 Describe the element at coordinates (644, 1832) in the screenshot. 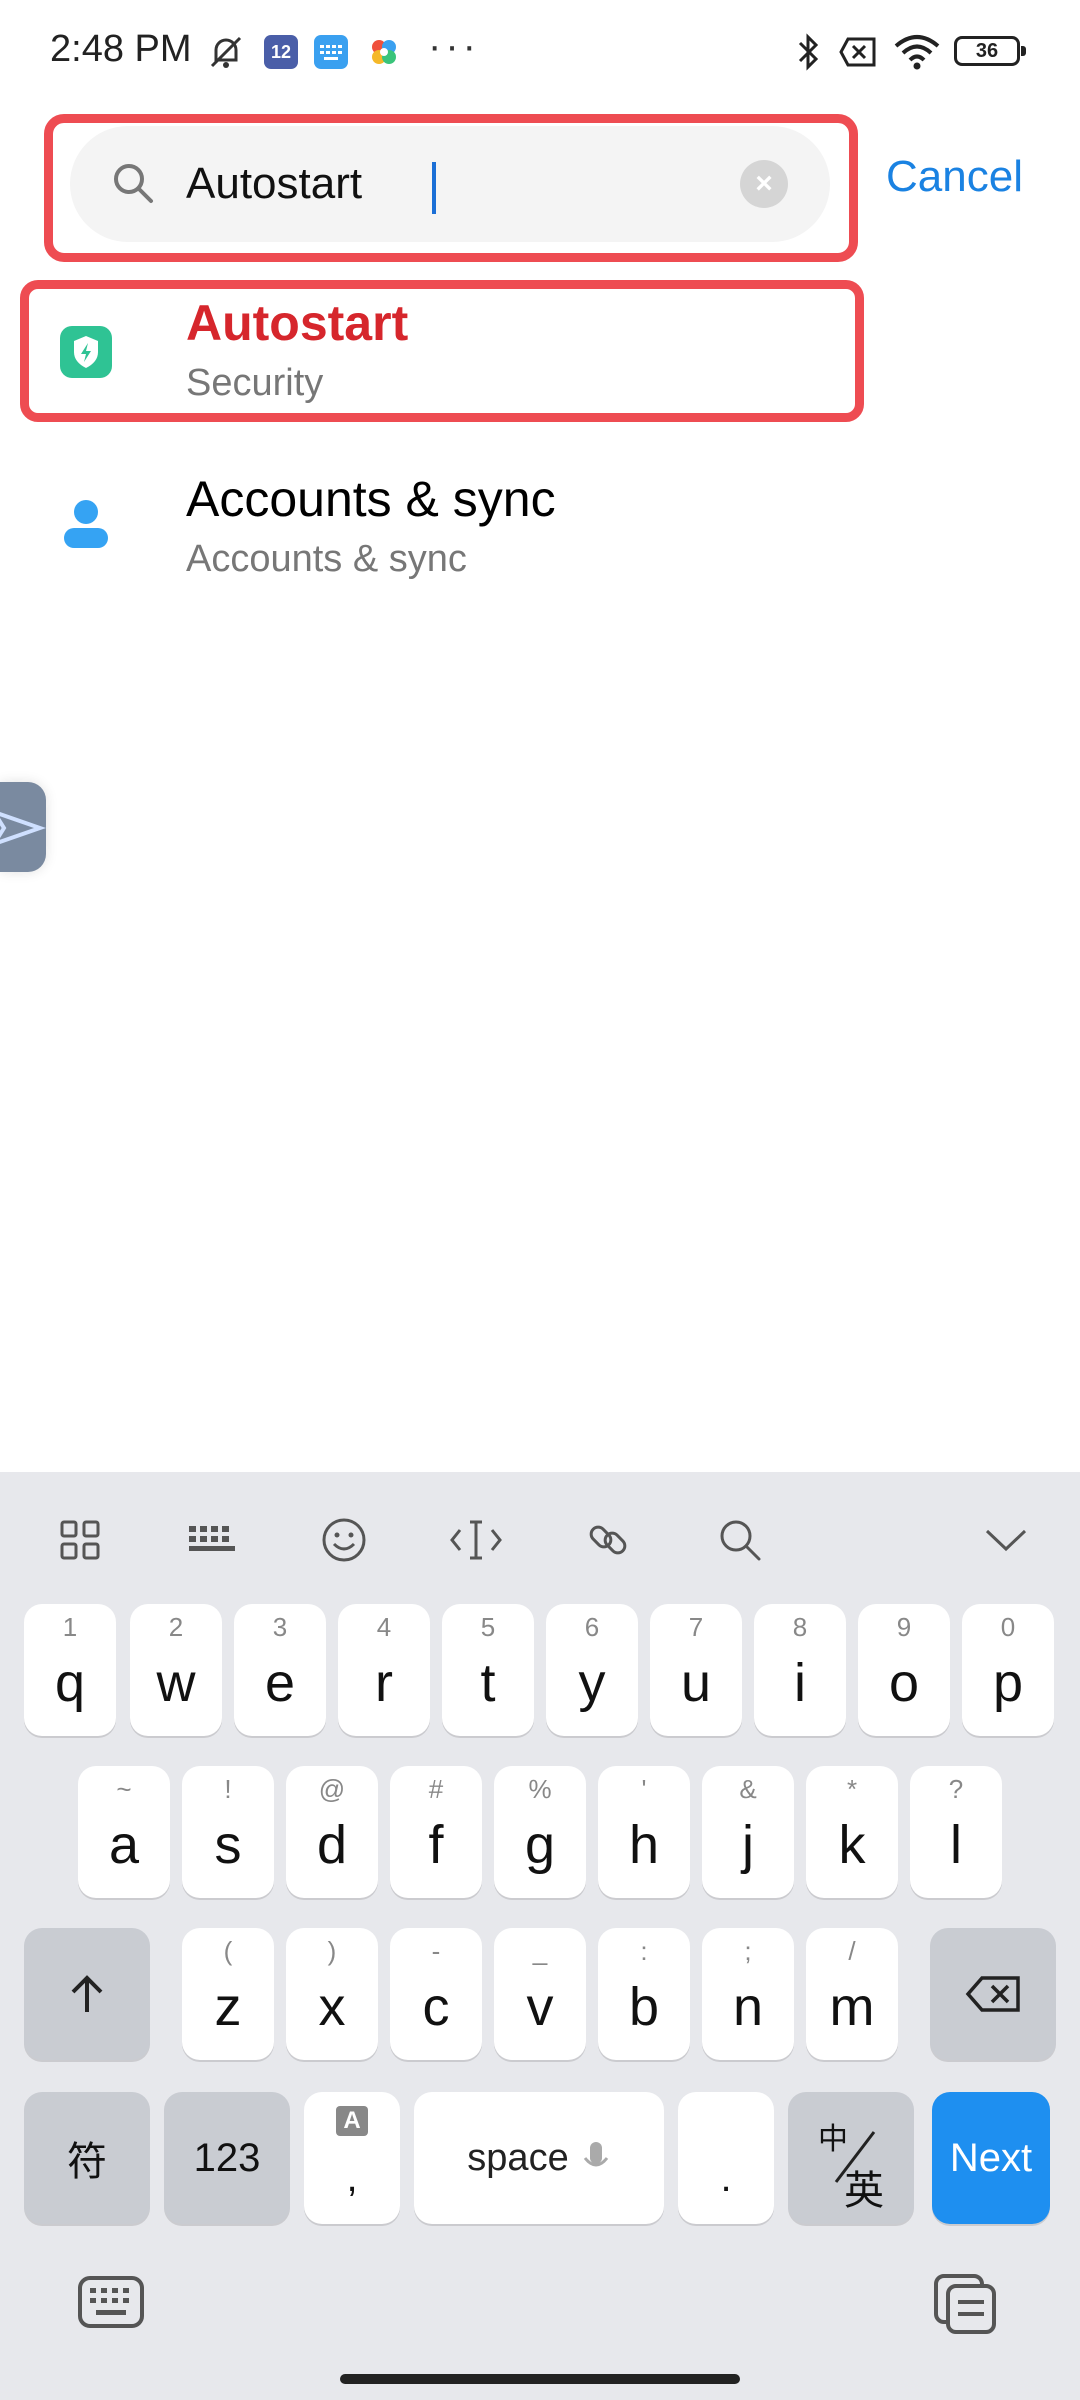

I see `key-h: ' h` at that location.